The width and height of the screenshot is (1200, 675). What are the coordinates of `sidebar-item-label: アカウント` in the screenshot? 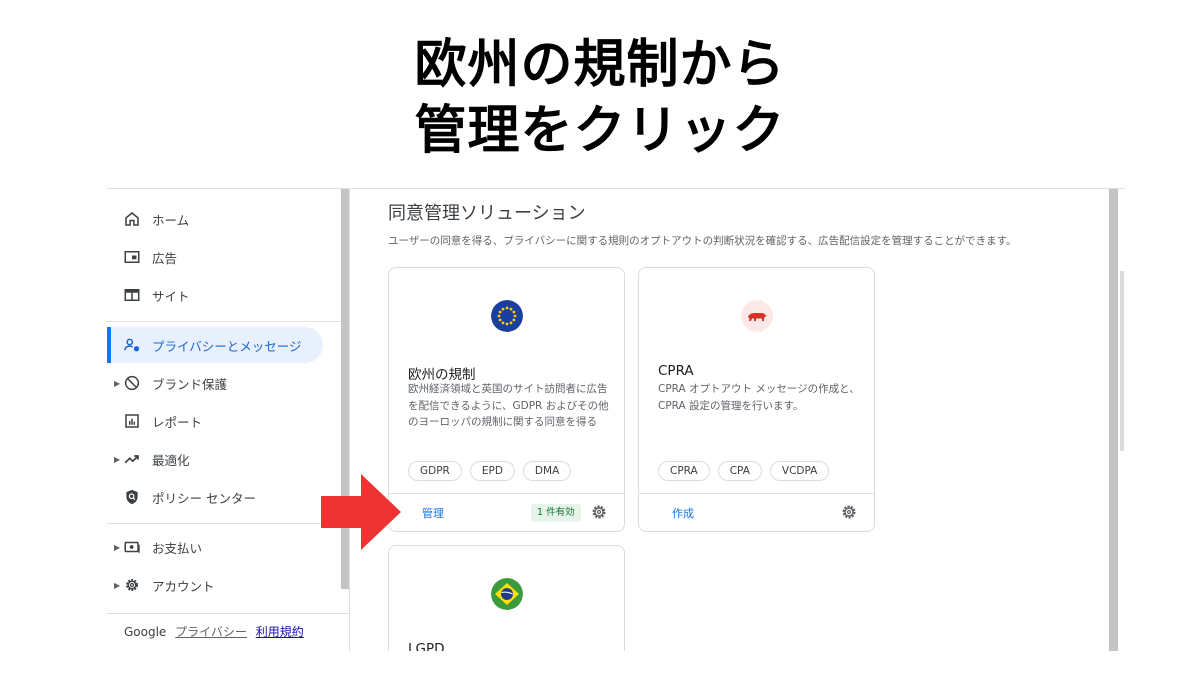 It's located at (183, 586).